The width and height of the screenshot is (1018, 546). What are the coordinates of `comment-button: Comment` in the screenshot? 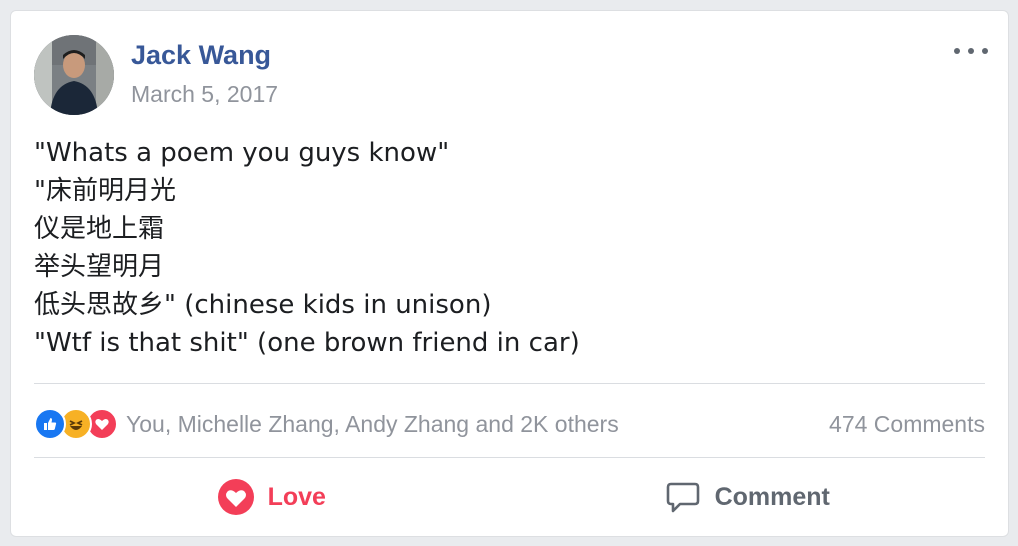 It's located at (748, 497).